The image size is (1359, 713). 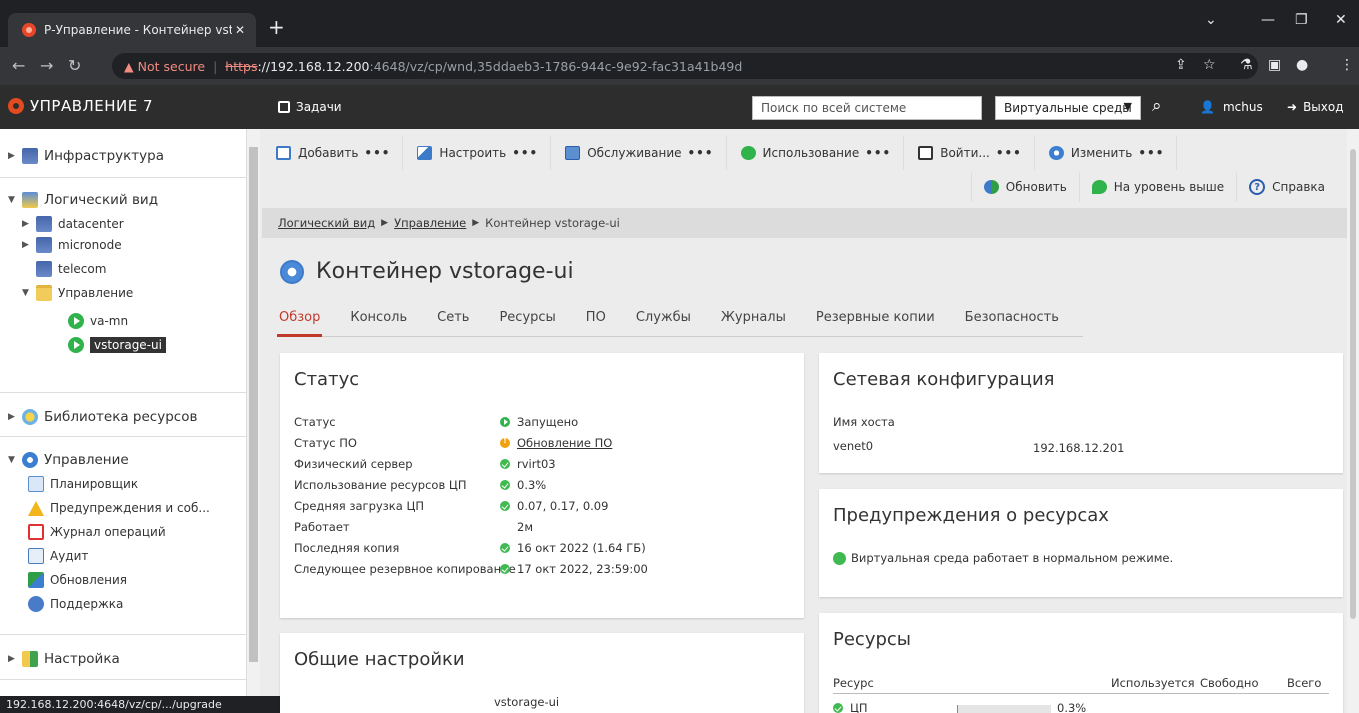 What do you see at coordinates (639, 153) in the screenshot?
I see `maintenance-button: Обслуживание •••` at bounding box center [639, 153].